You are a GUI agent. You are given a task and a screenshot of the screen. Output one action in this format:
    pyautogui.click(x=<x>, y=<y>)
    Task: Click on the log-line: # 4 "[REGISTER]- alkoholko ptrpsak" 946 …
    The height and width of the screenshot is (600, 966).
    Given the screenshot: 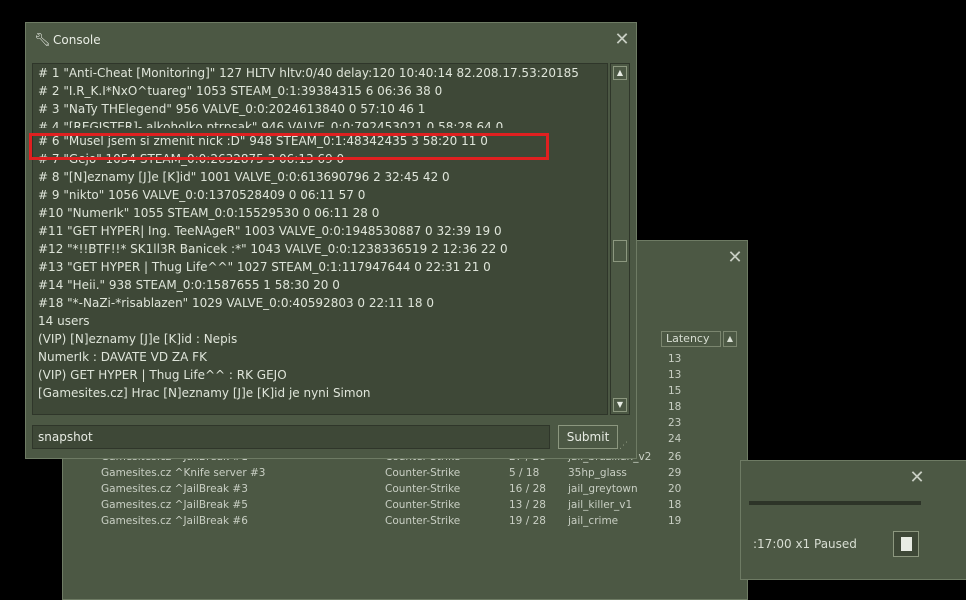 What is the action you would take?
    pyautogui.click(x=271, y=124)
    